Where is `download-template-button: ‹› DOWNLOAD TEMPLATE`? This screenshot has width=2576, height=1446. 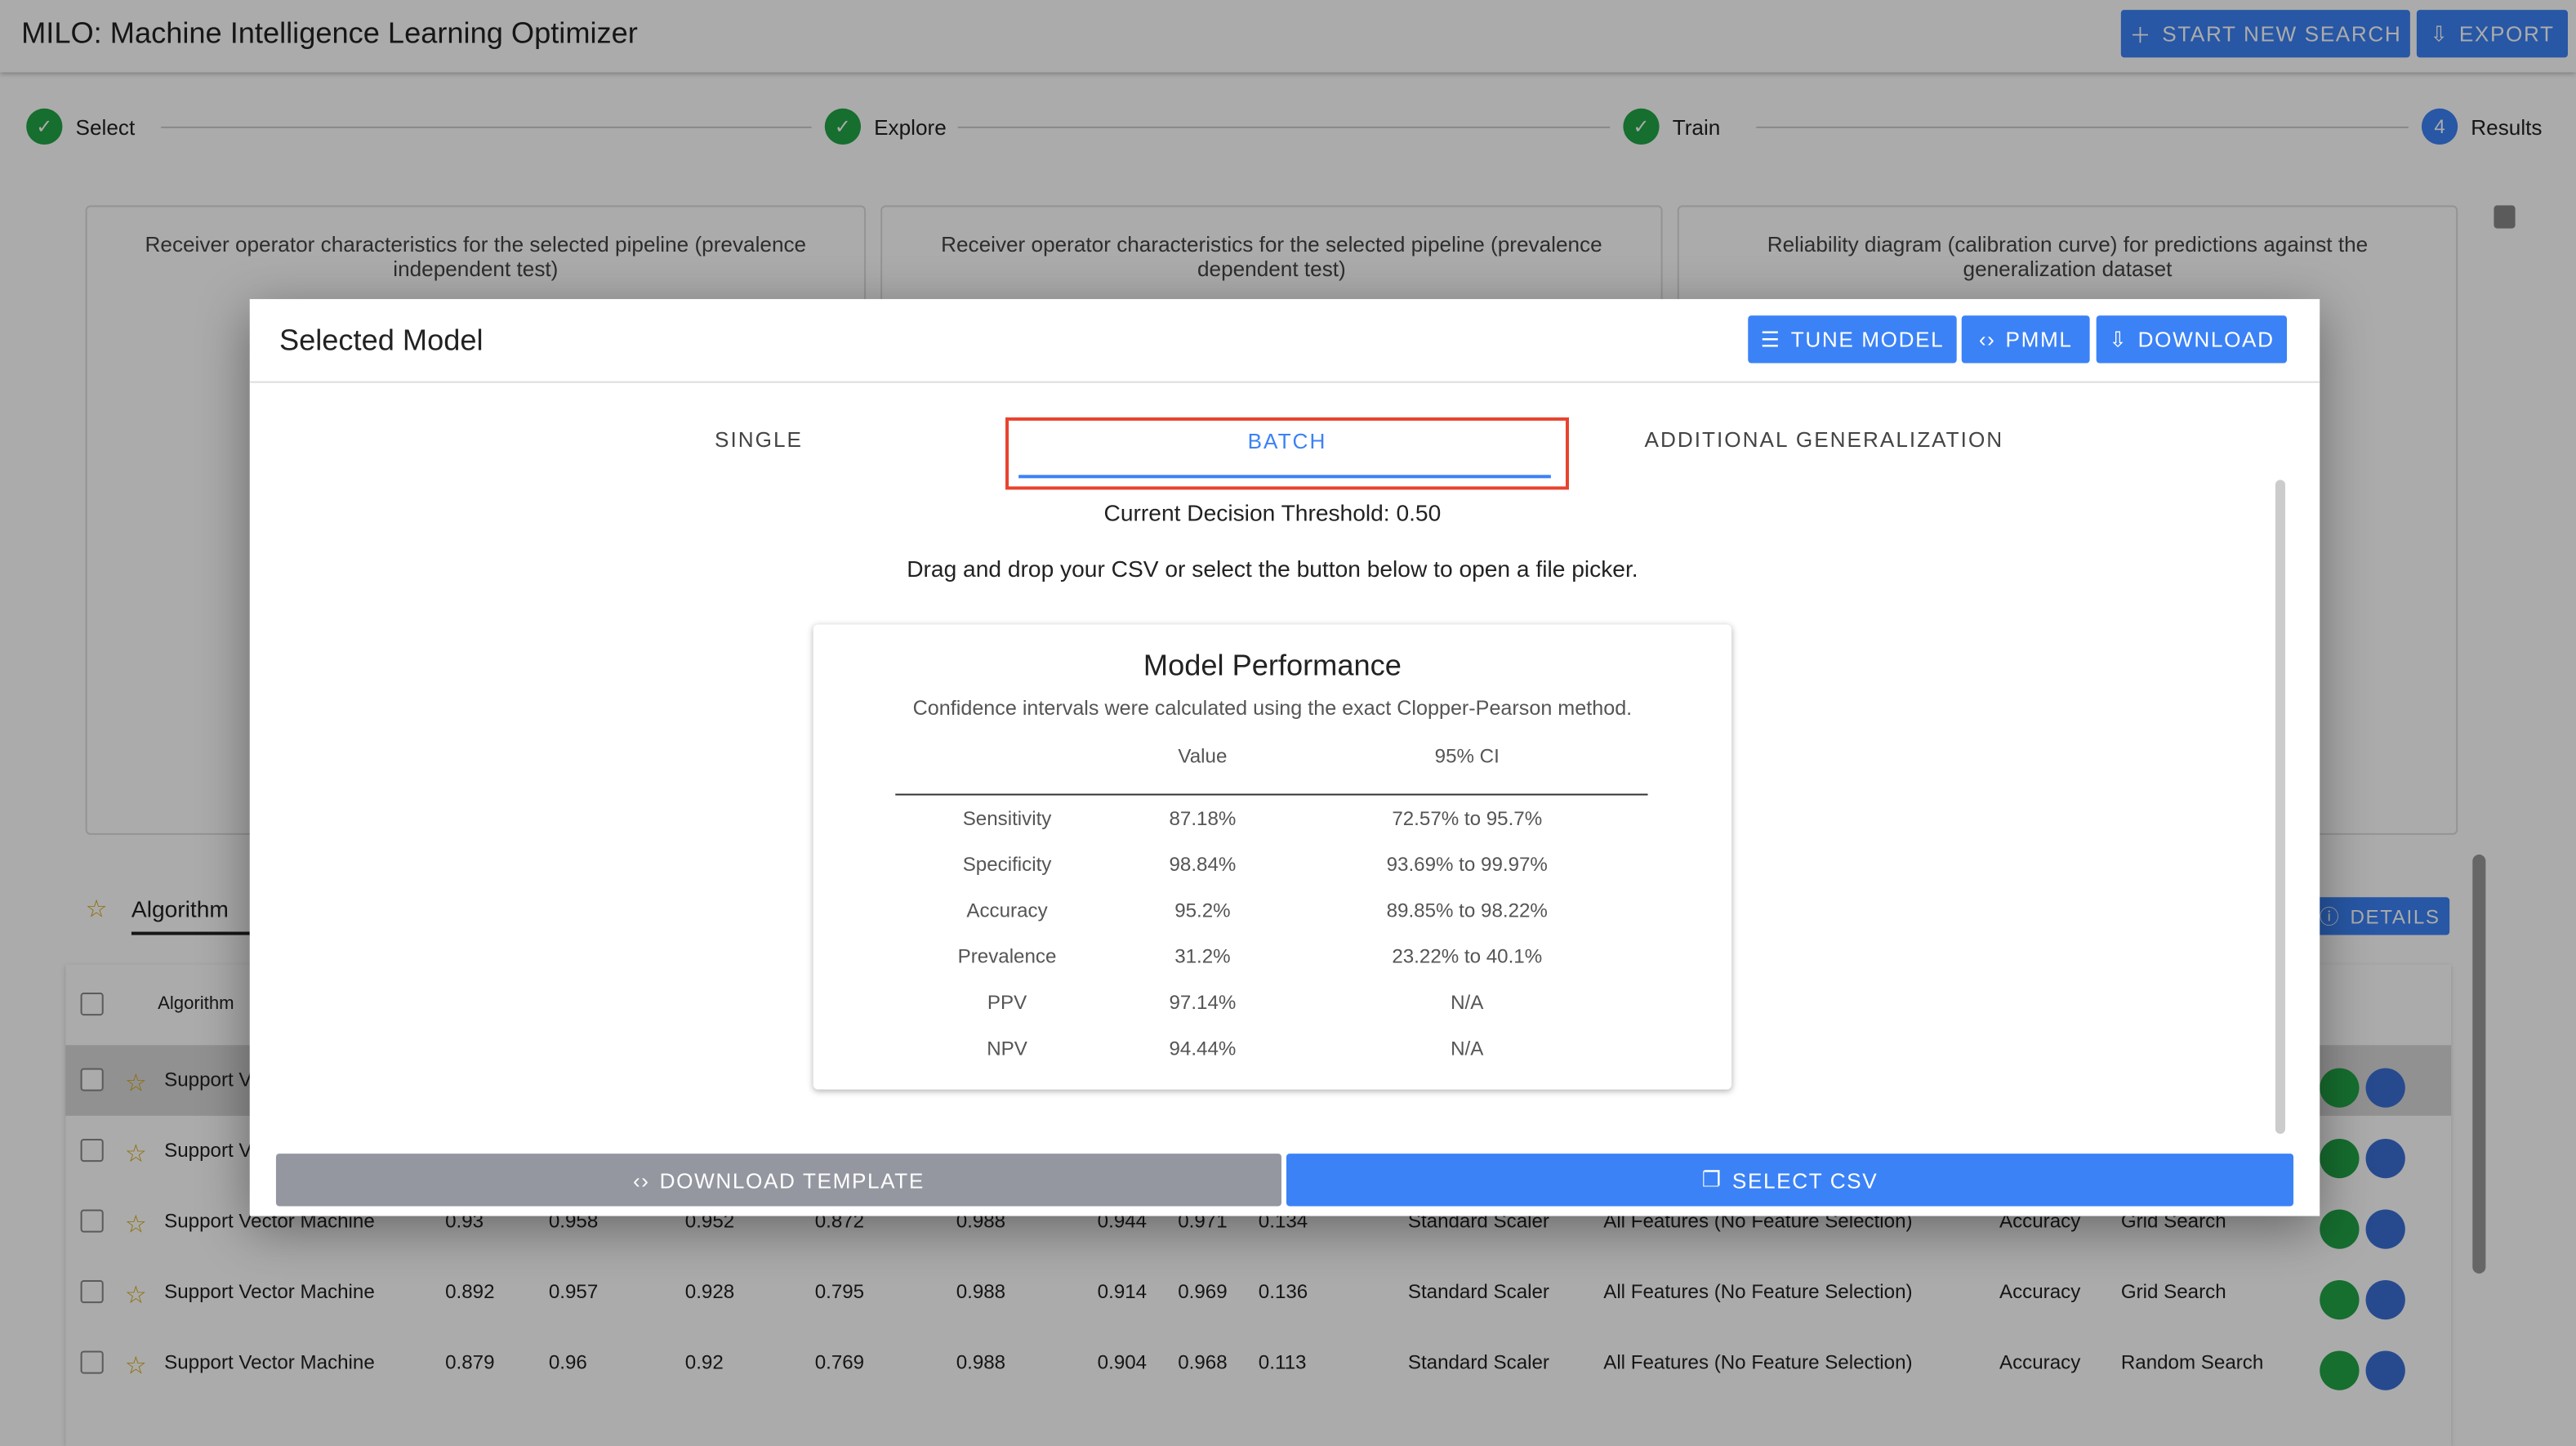
download-template-button: ‹› DOWNLOAD TEMPLATE is located at coordinates (778, 1181).